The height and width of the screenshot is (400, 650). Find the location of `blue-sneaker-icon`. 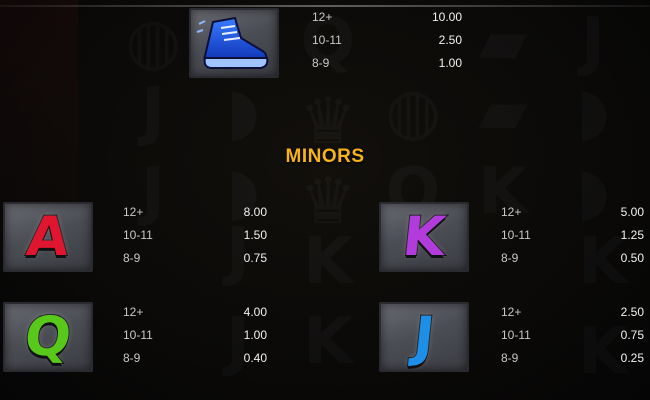

blue-sneaker-icon is located at coordinates (232, 42).